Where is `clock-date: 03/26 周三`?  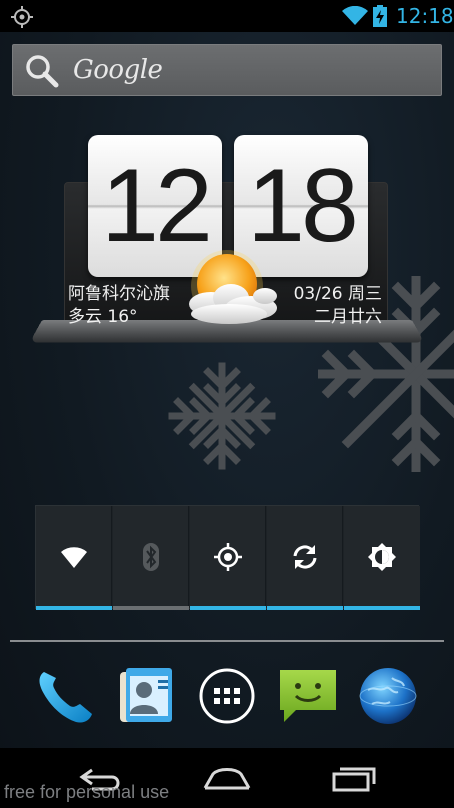
clock-date: 03/26 周三 is located at coordinates (337, 294).